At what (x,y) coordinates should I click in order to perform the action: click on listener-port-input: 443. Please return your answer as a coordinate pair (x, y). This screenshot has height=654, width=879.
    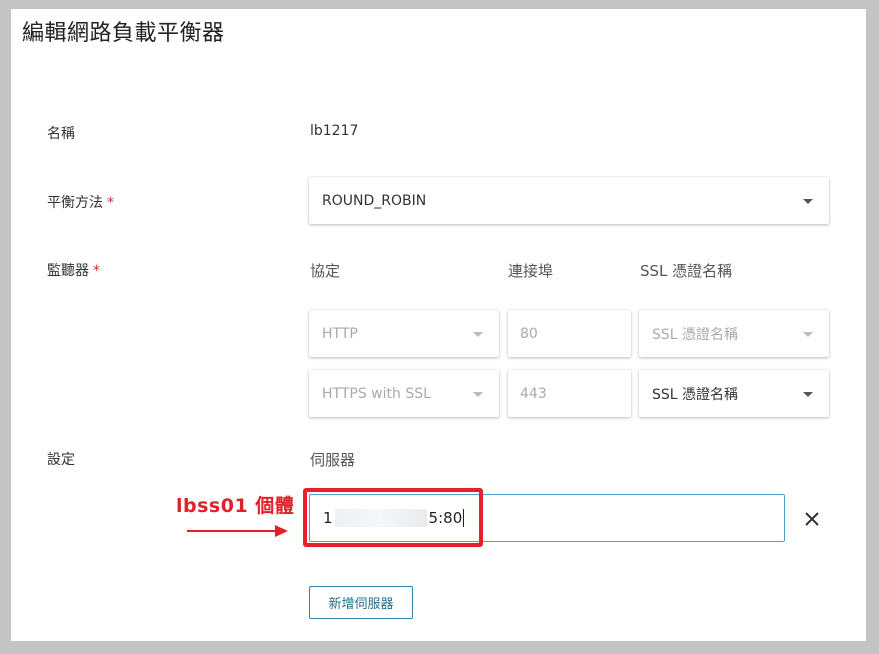
    Looking at the image, I should click on (569, 393).